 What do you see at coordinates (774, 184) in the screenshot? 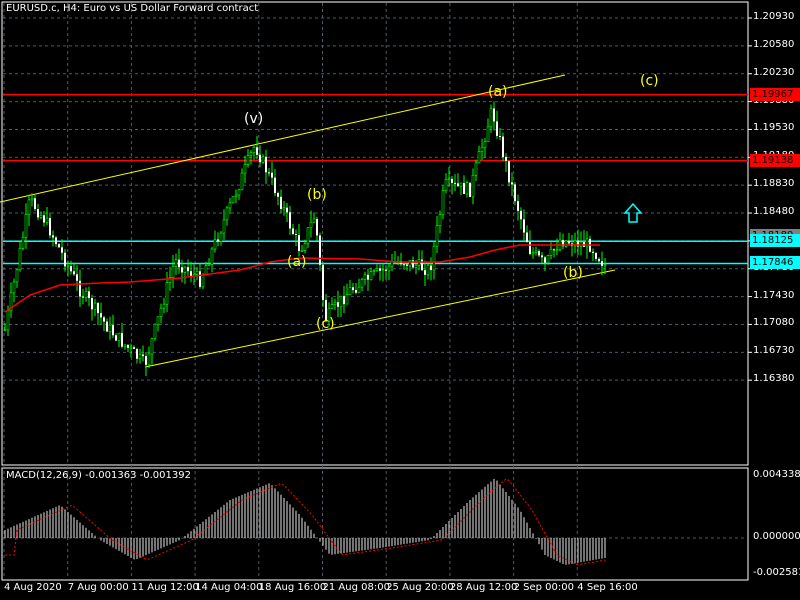
I see `price-tick: 1.18830` at bounding box center [774, 184].